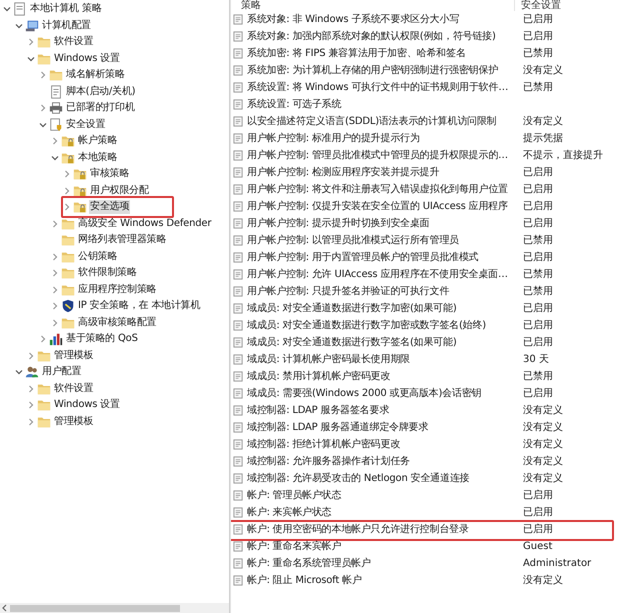  What do you see at coordinates (537, 241) in the screenshot?
I see `policy-setting: 已禁用` at bounding box center [537, 241].